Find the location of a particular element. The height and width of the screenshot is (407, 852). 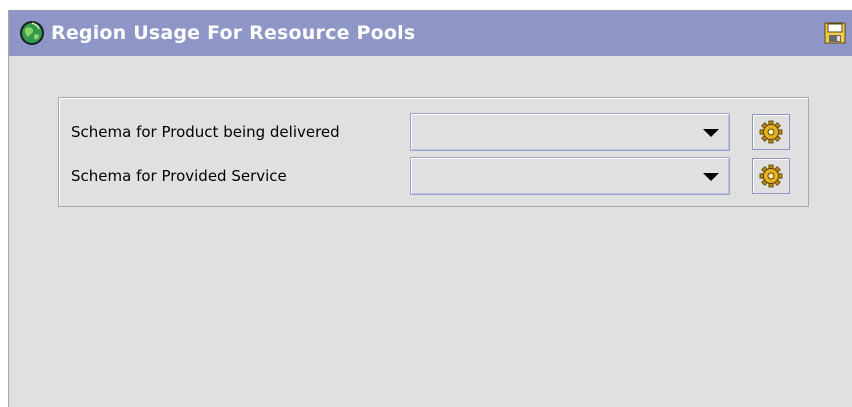

service-schema-row: Schema for Provided Service is located at coordinates (433, 177).